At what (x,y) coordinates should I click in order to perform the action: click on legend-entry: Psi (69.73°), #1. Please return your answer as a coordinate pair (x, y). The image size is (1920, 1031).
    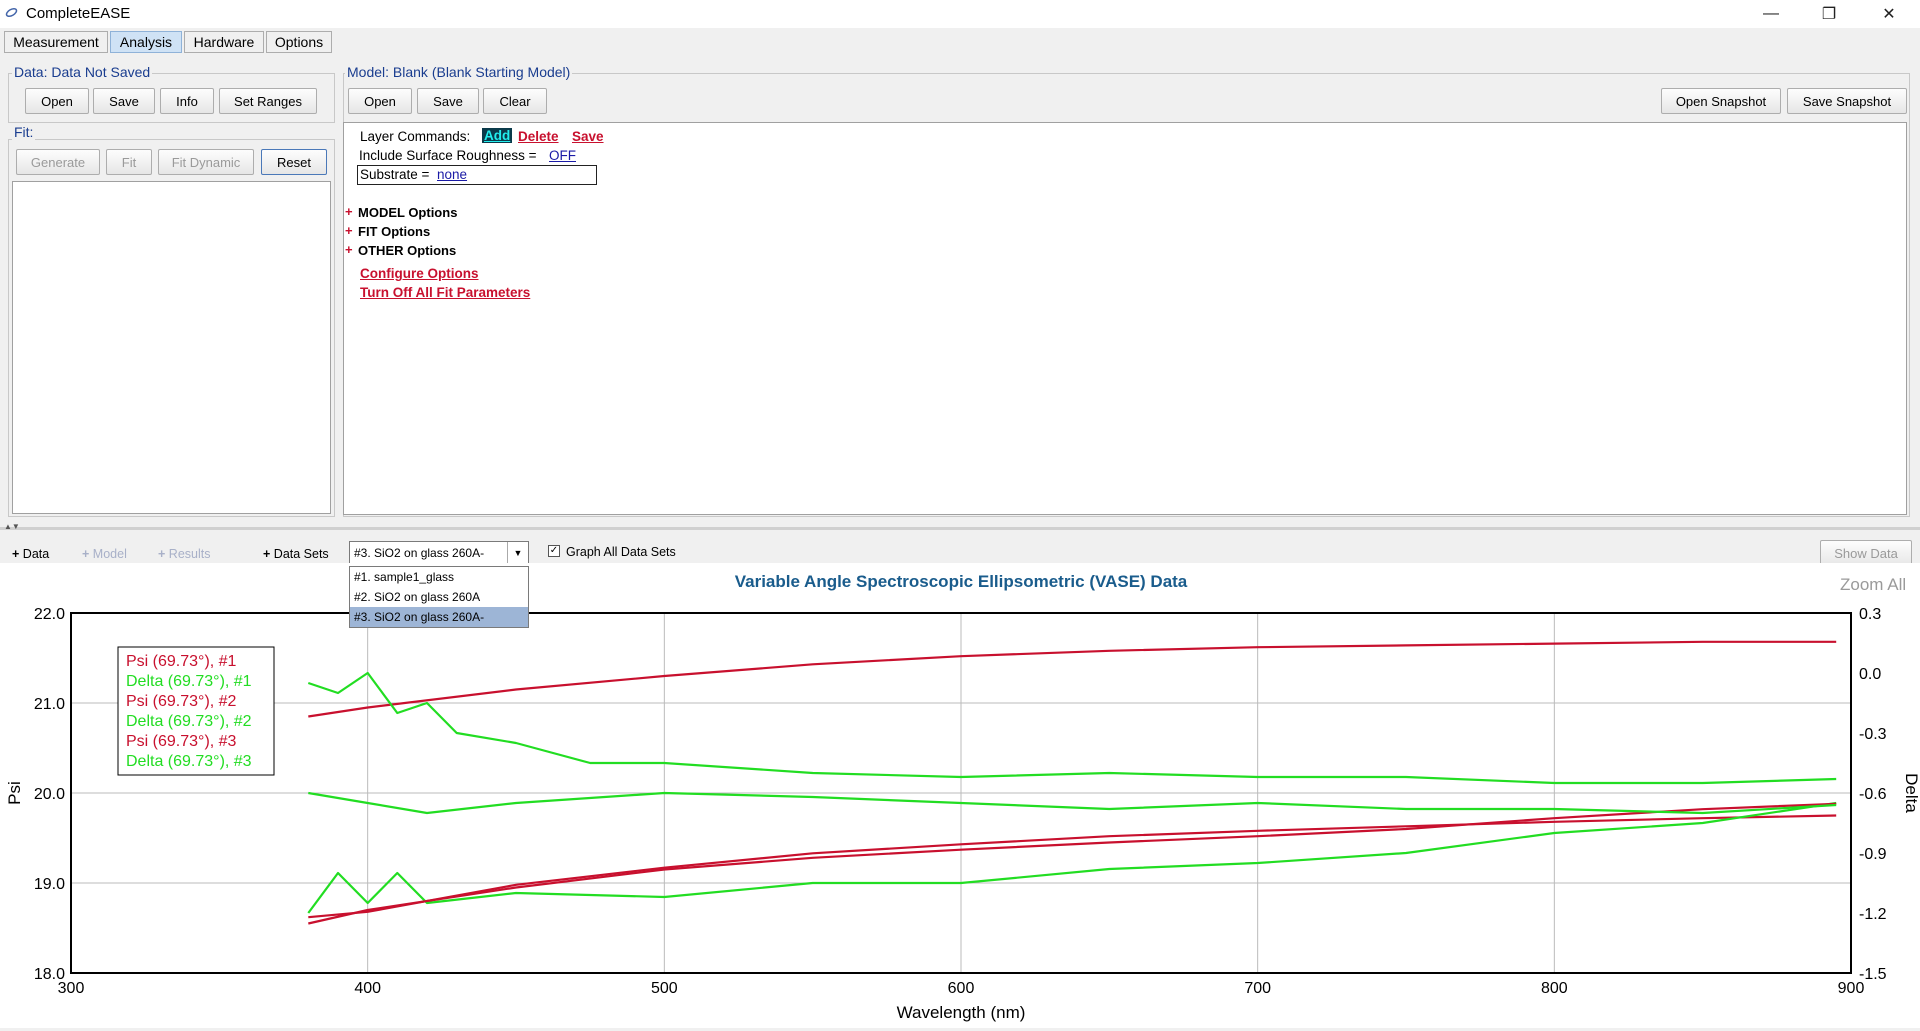
    Looking at the image, I should click on (181, 661).